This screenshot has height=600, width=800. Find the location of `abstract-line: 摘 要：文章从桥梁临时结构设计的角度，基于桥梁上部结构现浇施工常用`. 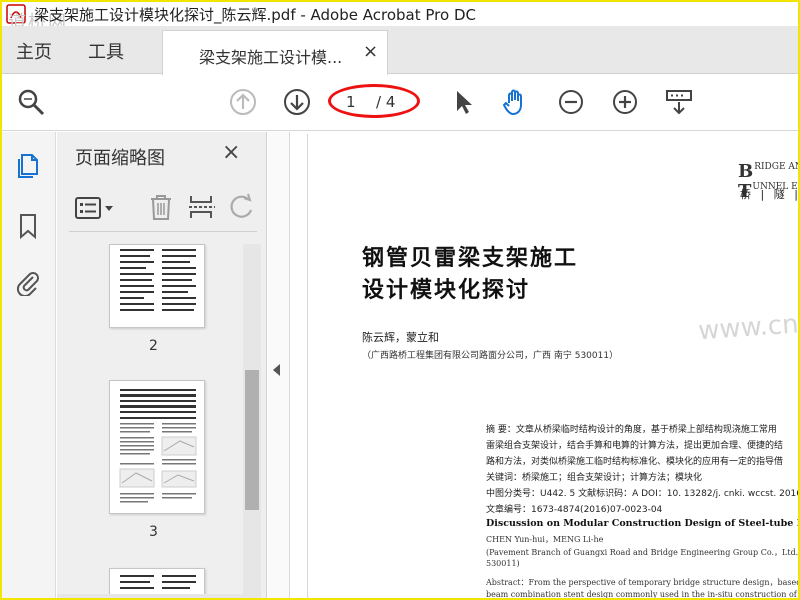

abstract-line: 摘 要：文章从桥梁临时结构设计的角度，基于桥梁上部结构现浇施工常用 is located at coordinates (631, 430).